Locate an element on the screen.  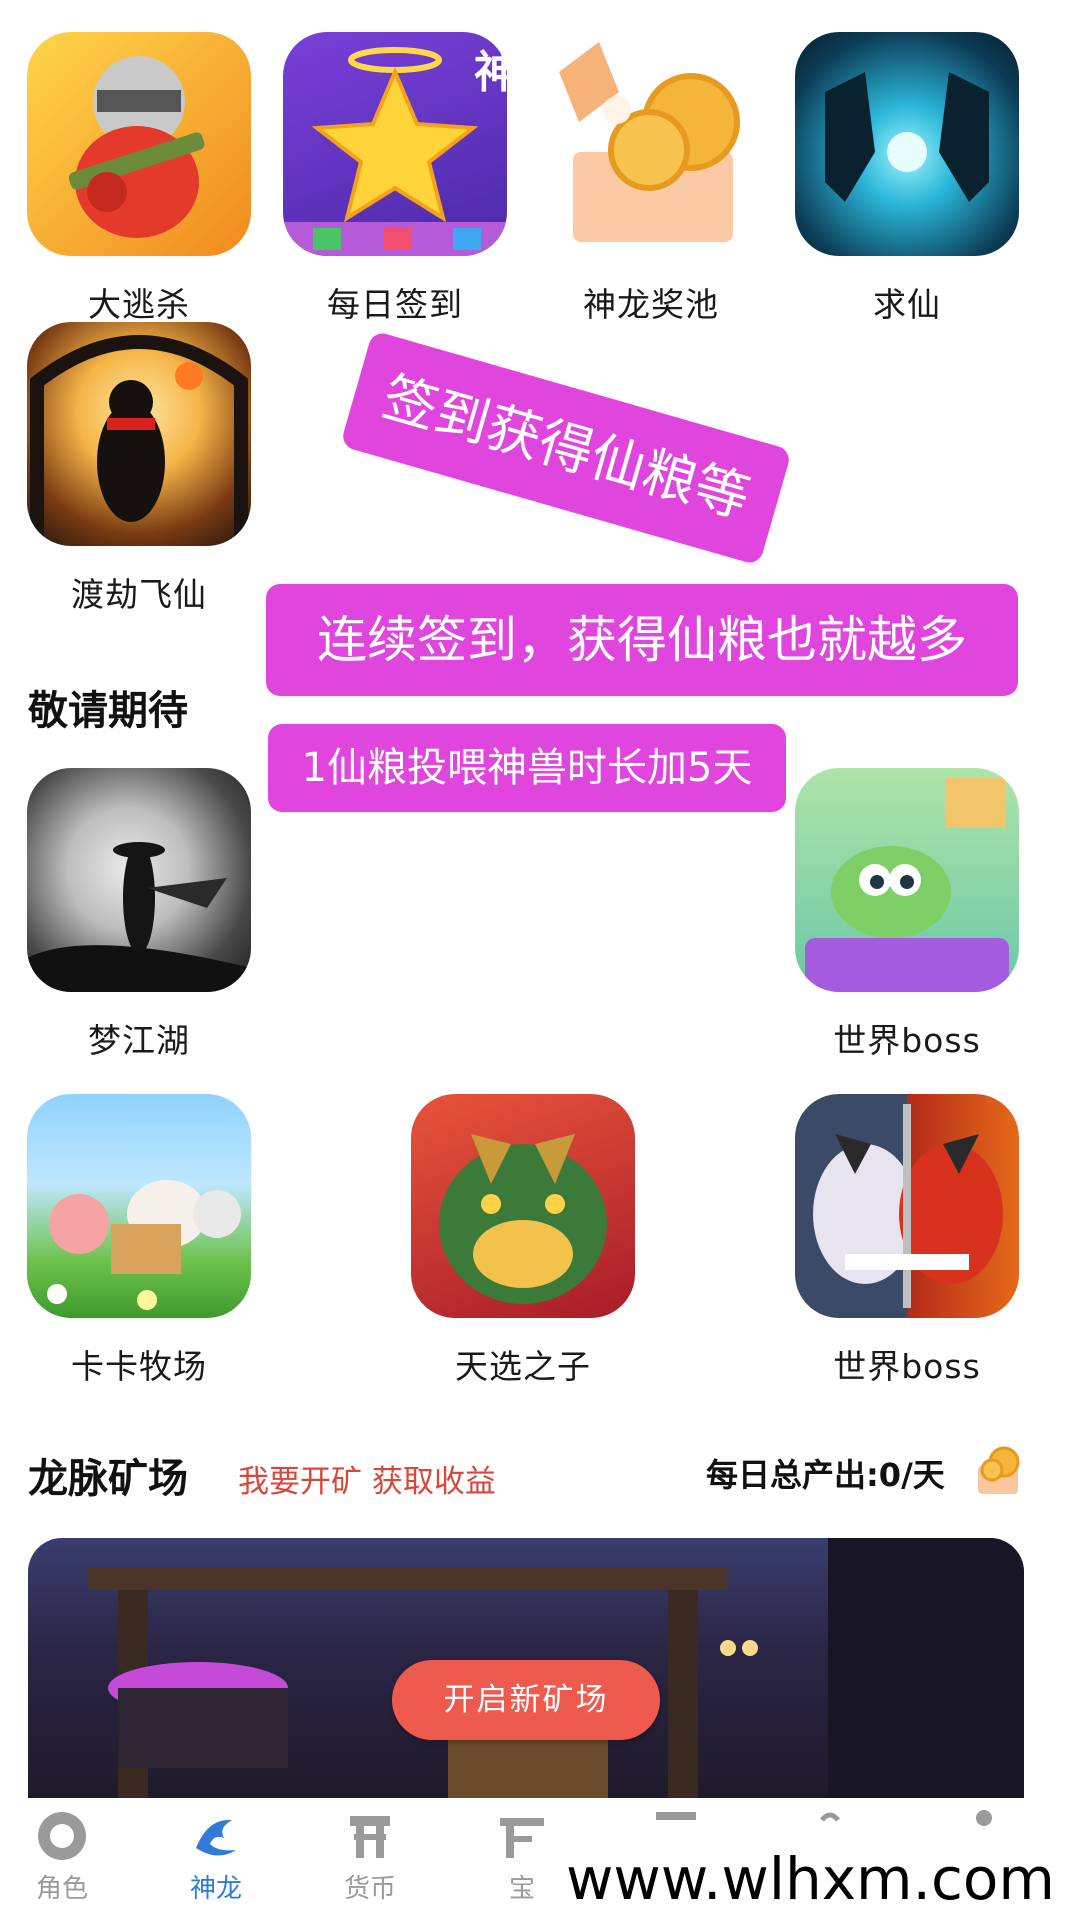
promo-banner-small: 1仙粮投喂神兽时长加5天 is located at coordinates (527, 768).